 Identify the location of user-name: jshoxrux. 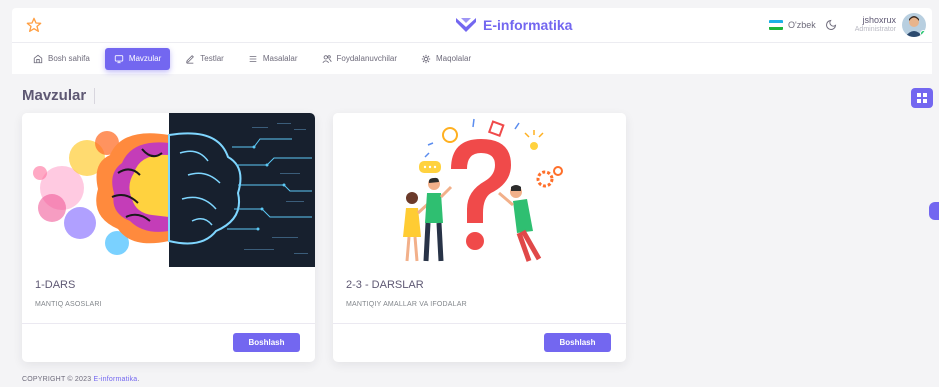
(879, 20).